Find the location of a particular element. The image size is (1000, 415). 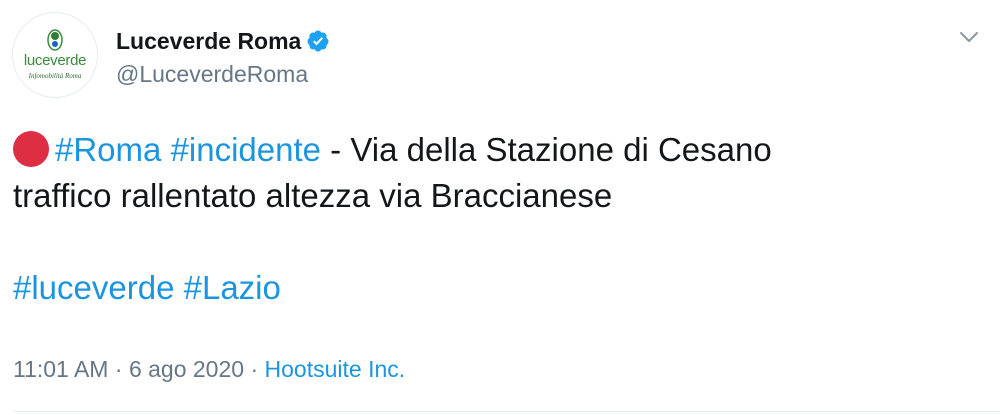

author-name-row: Luceverde Roma is located at coordinates (223, 41).